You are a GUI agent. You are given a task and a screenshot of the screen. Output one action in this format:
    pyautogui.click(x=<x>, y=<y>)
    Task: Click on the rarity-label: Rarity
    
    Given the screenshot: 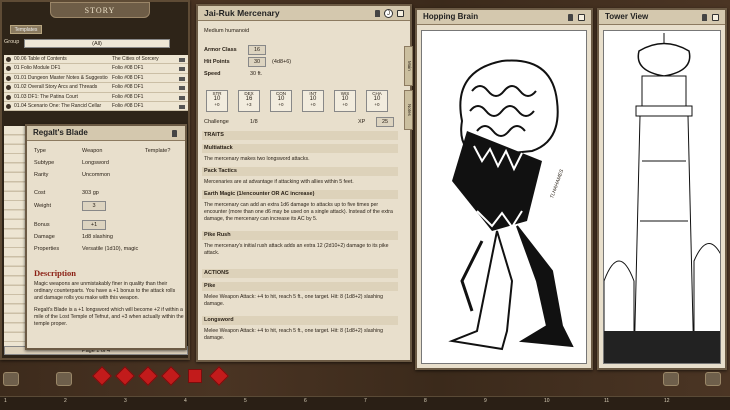 What is the action you would take?
    pyautogui.click(x=41, y=175)
    